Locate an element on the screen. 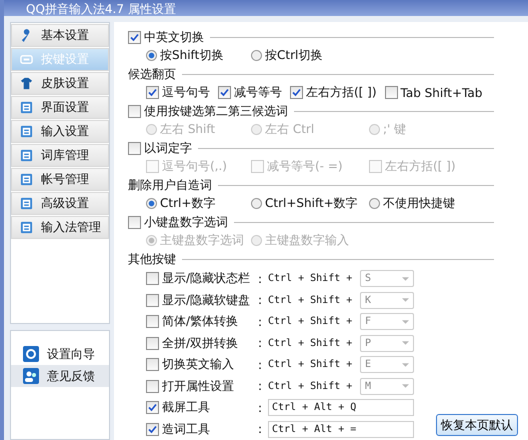 This screenshot has width=528, height=440. sidebar-item: 基本设置 is located at coordinates (60, 35).